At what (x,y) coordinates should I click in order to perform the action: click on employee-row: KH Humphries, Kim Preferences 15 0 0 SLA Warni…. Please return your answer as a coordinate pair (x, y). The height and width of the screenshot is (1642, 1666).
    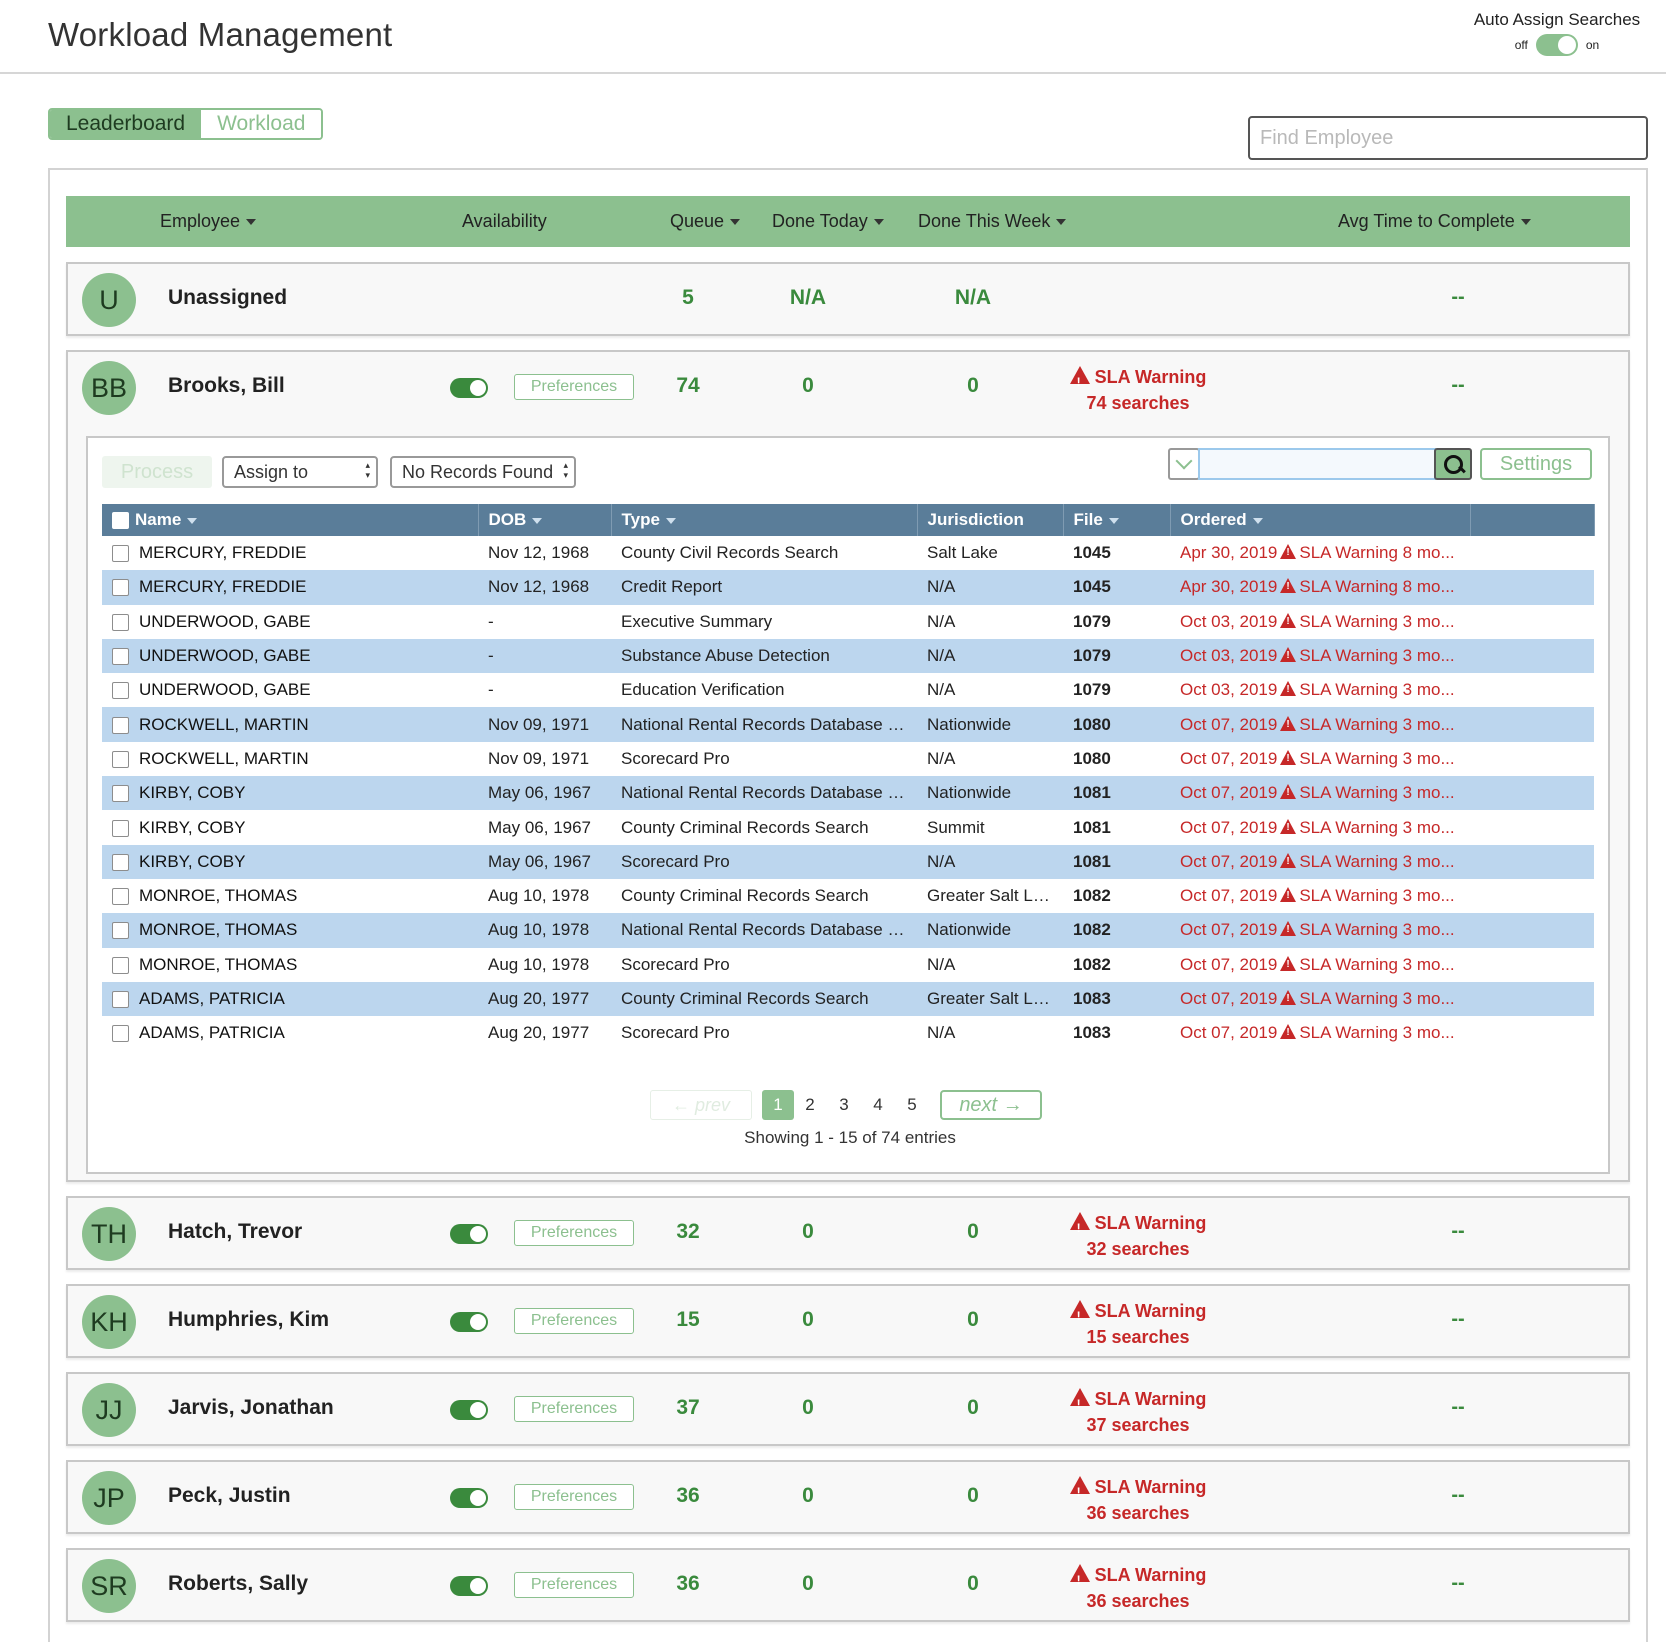
    Looking at the image, I should click on (848, 1321).